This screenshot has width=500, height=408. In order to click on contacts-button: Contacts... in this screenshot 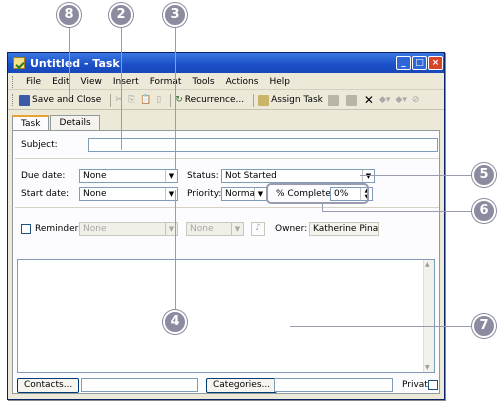, I will do `click(48, 385)`.